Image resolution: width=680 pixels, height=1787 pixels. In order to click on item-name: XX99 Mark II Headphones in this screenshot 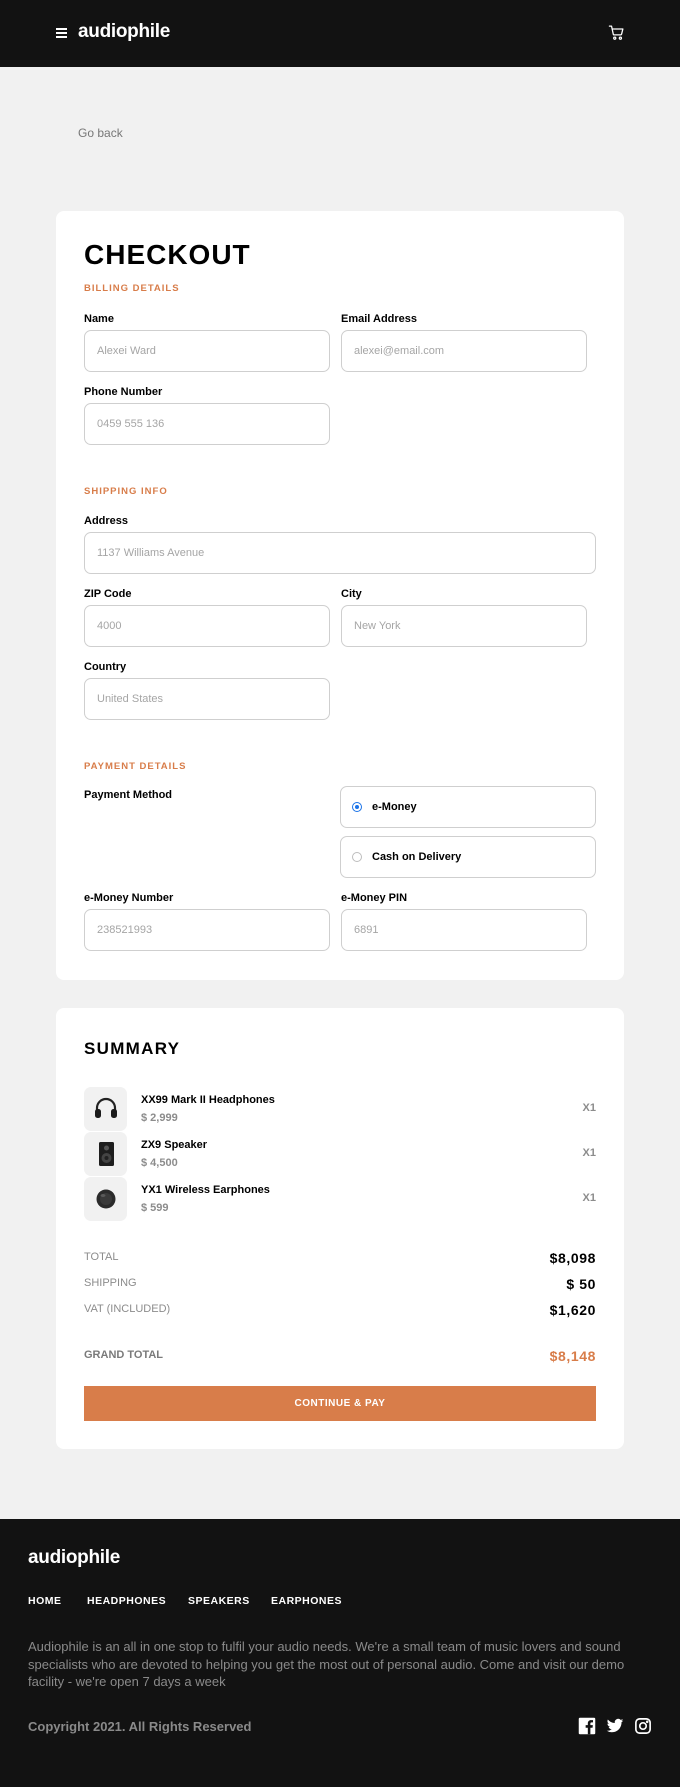, I will do `click(208, 1100)`.